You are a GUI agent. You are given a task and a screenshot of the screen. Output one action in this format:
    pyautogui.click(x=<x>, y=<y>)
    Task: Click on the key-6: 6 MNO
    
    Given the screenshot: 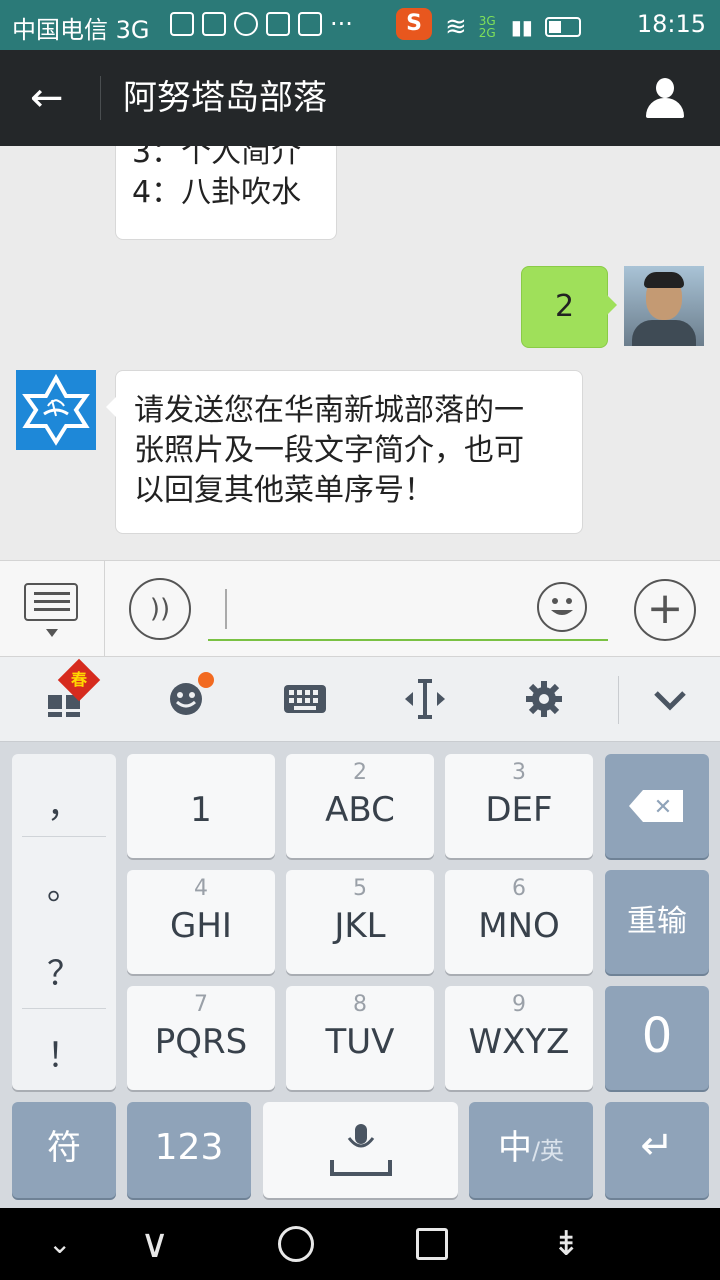 What is the action you would take?
    pyautogui.click(x=519, y=922)
    